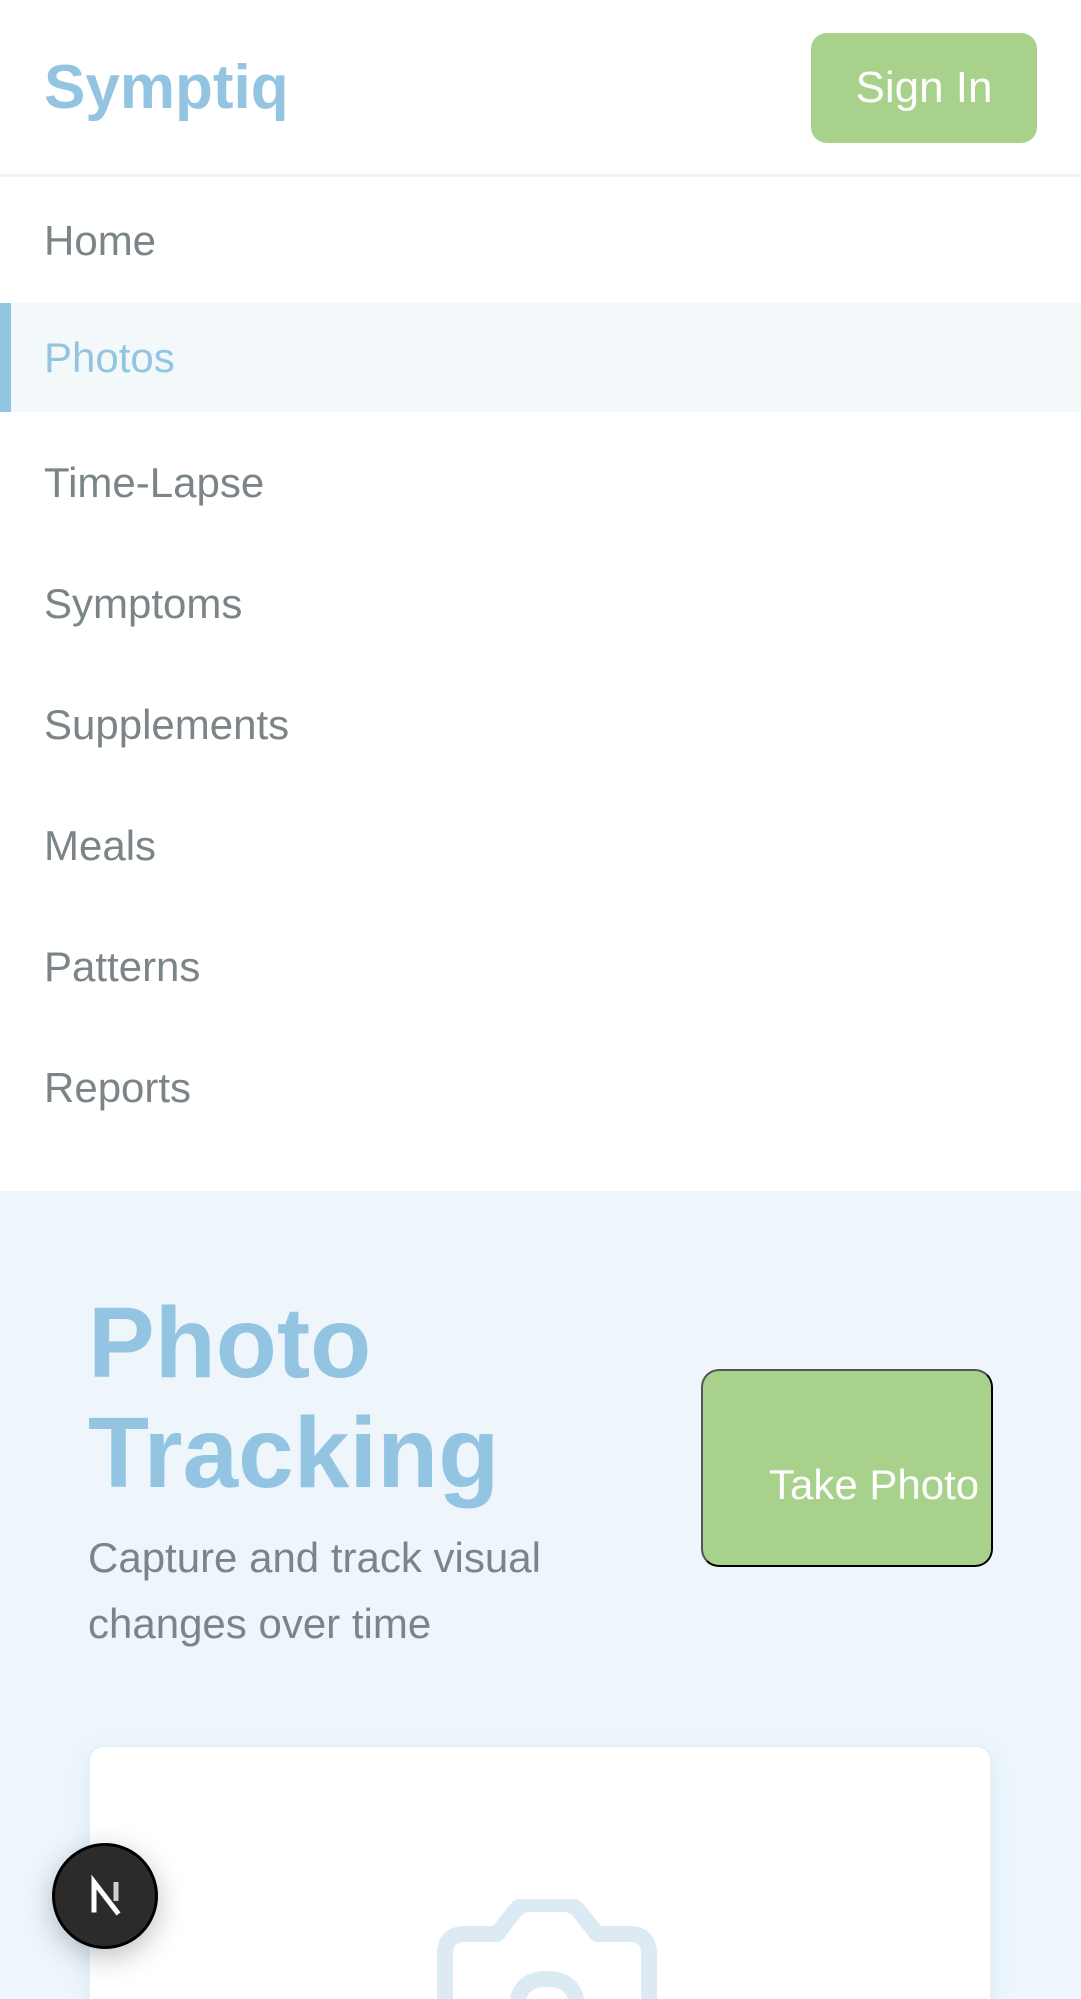 Image resolution: width=1081 pixels, height=1999 pixels. Describe the element at coordinates (540, 482) in the screenshot. I see `nav-item-time-lapse: Time-Lapse` at that location.